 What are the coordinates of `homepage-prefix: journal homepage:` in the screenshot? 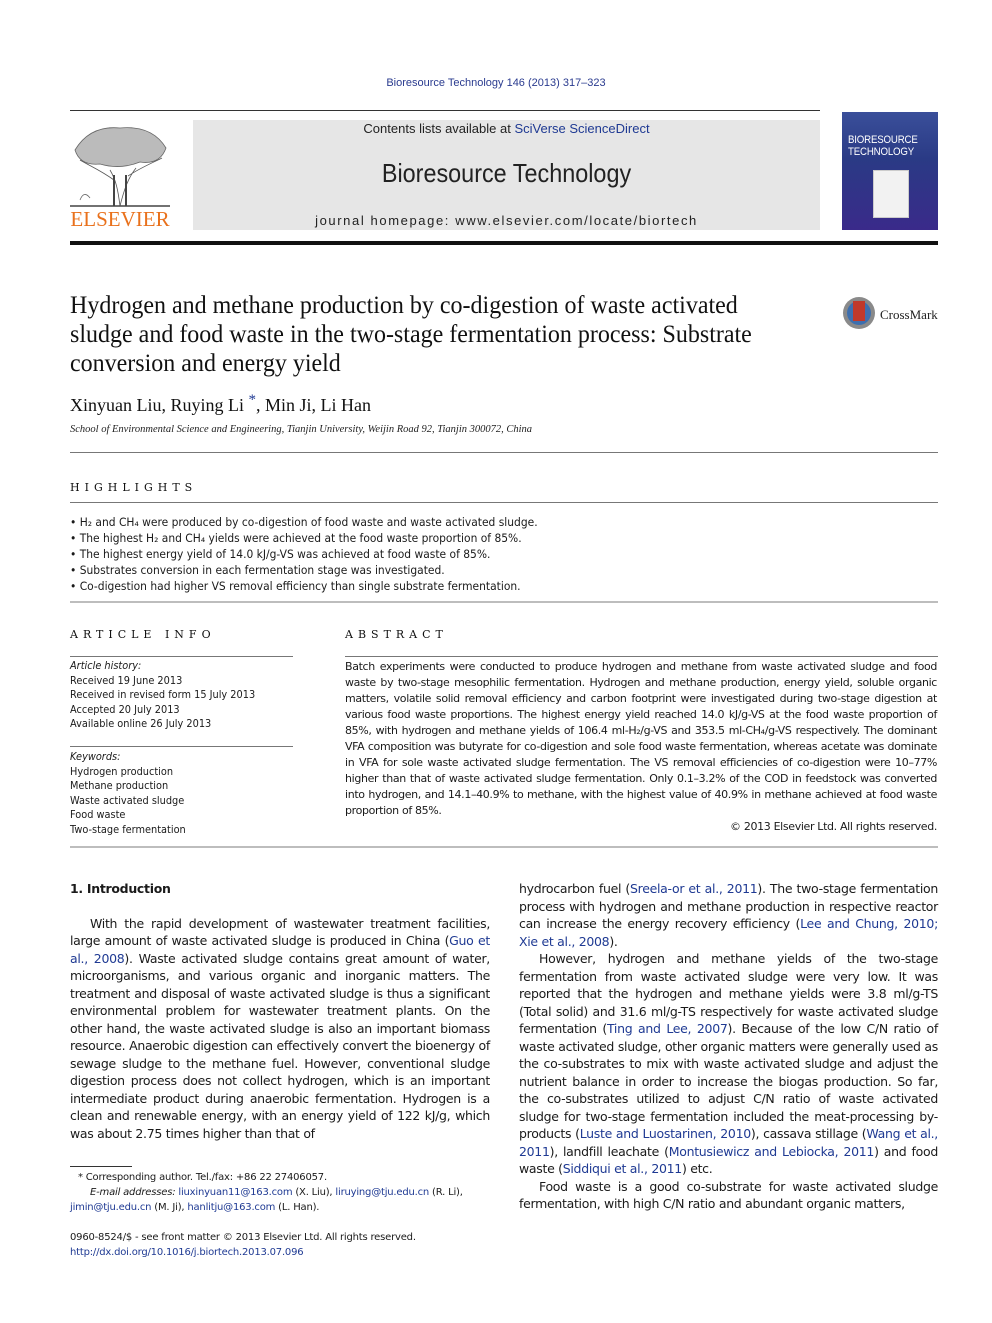 It's located at (385, 220).